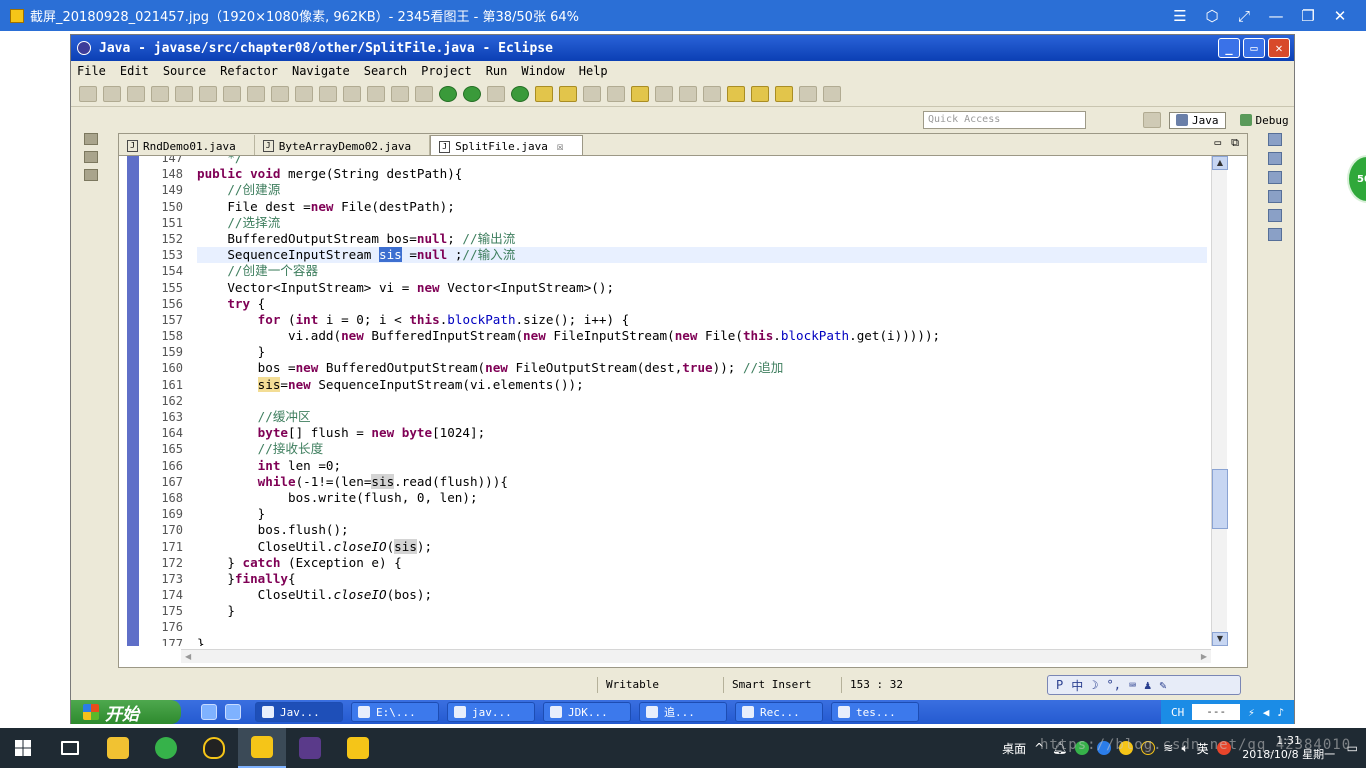  Describe the element at coordinates (1356, 179) in the screenshot. I see `floating-badge: 50` at that location.